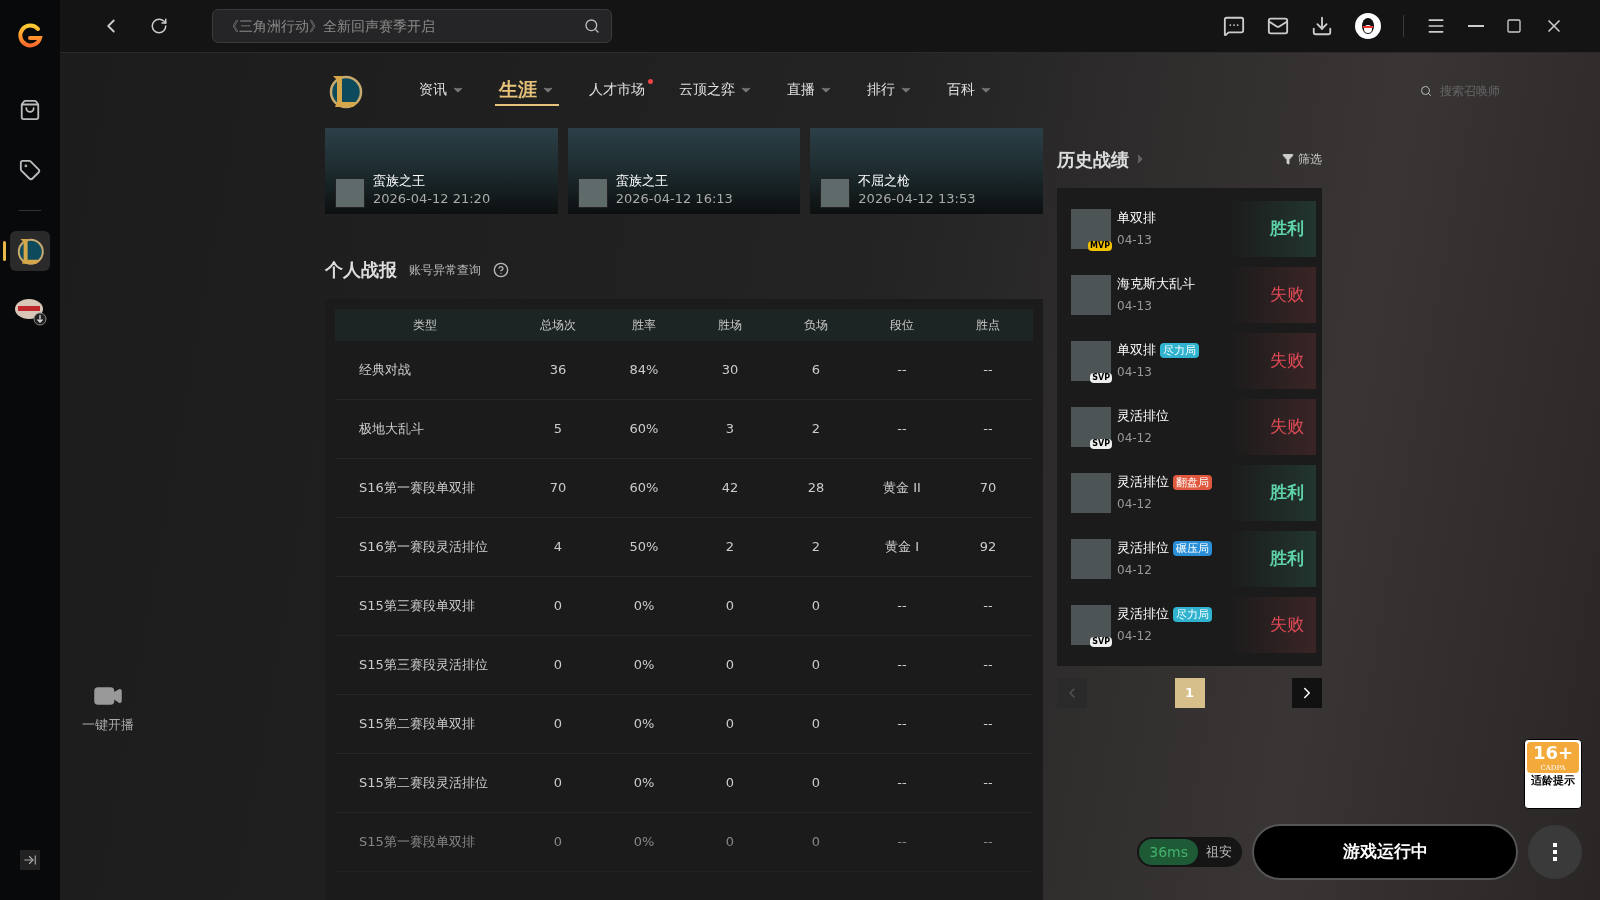  Describe the element at coordinates (30, 36) in the screenshot. I see `app-logo-icon` at that location.